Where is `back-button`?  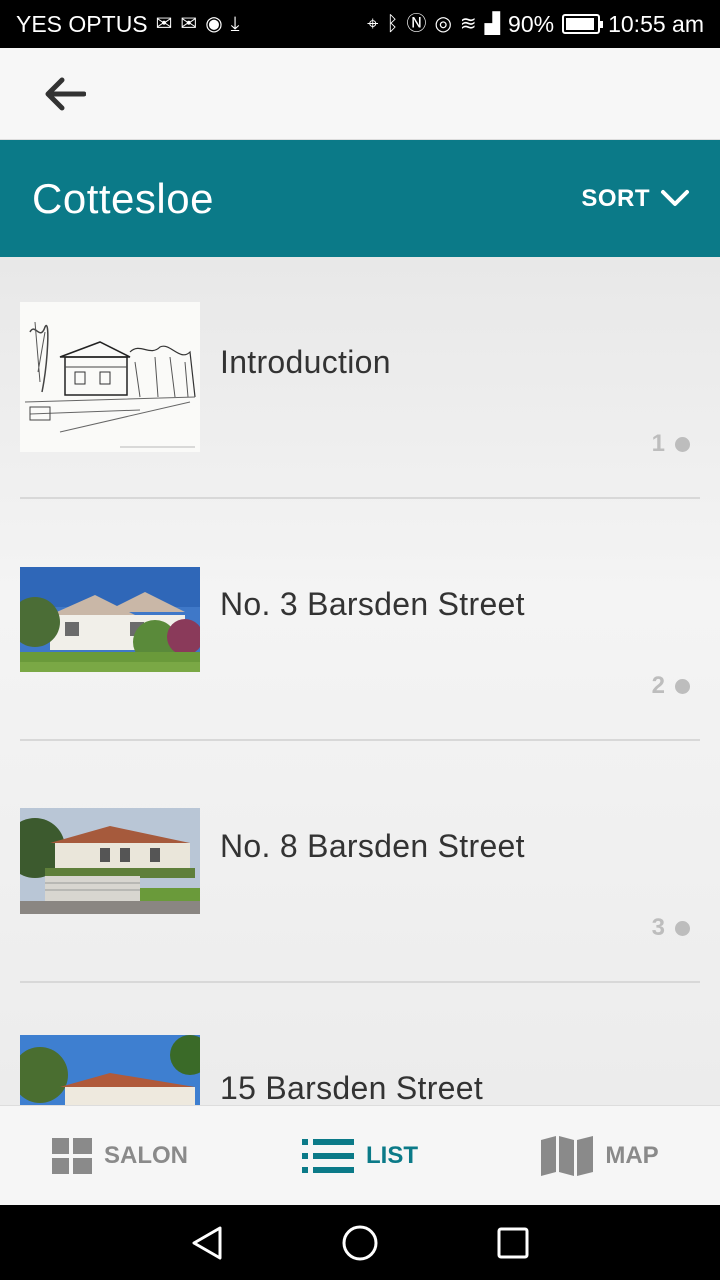 back-button is located at coordinates (64, 94).